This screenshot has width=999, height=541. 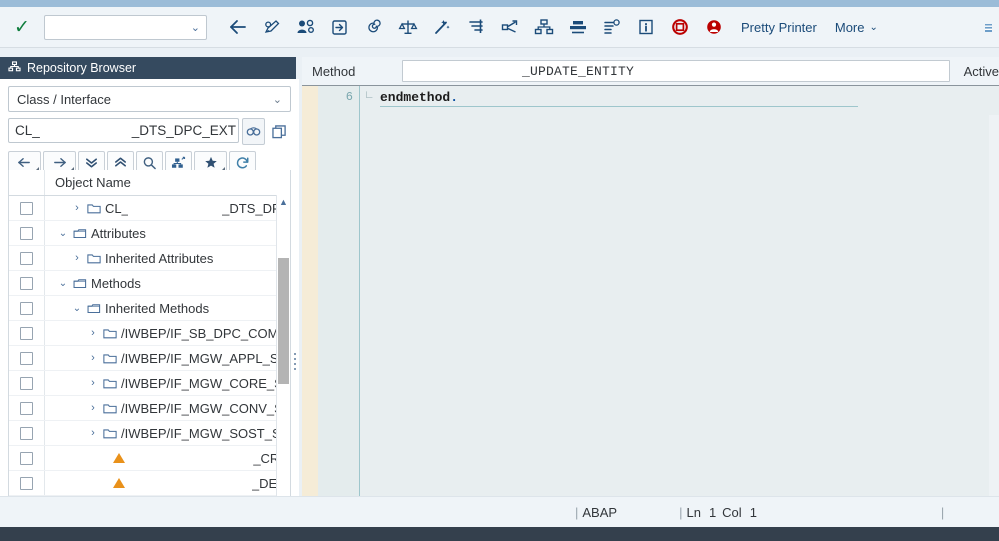 What do you see at coordinates (238, 27) in the screenshot?
I see `back-arrow-icon` at bounding box center [238, 27].